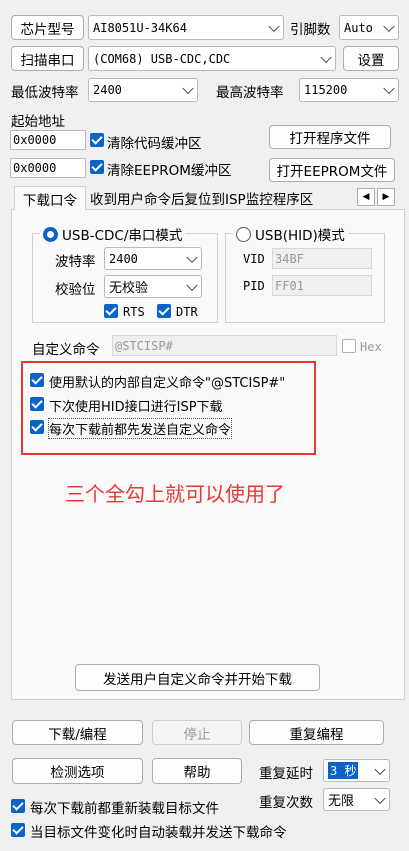 Image resolution: width=409 pixels, height=851 pixels. I want to click on open-program-file-button: 打开程序文件, so click(330, 137).